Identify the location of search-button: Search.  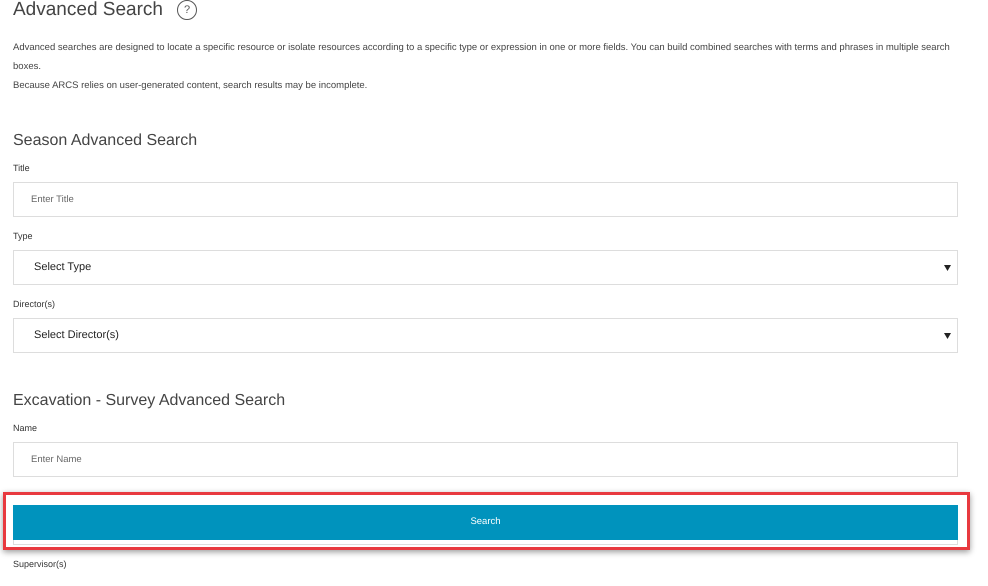
(485, 522).